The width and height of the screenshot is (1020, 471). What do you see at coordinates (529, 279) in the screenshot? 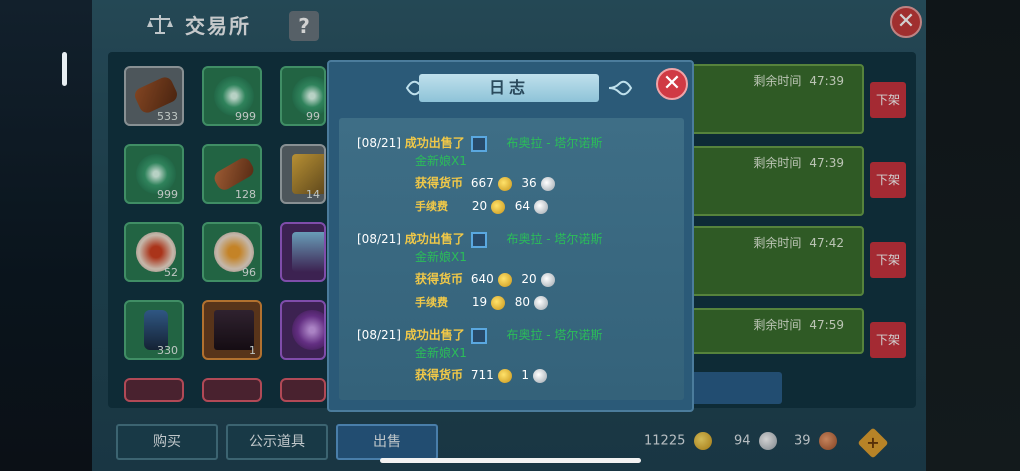
I see `gain-silver: 20` at bounding box center [529, 279].